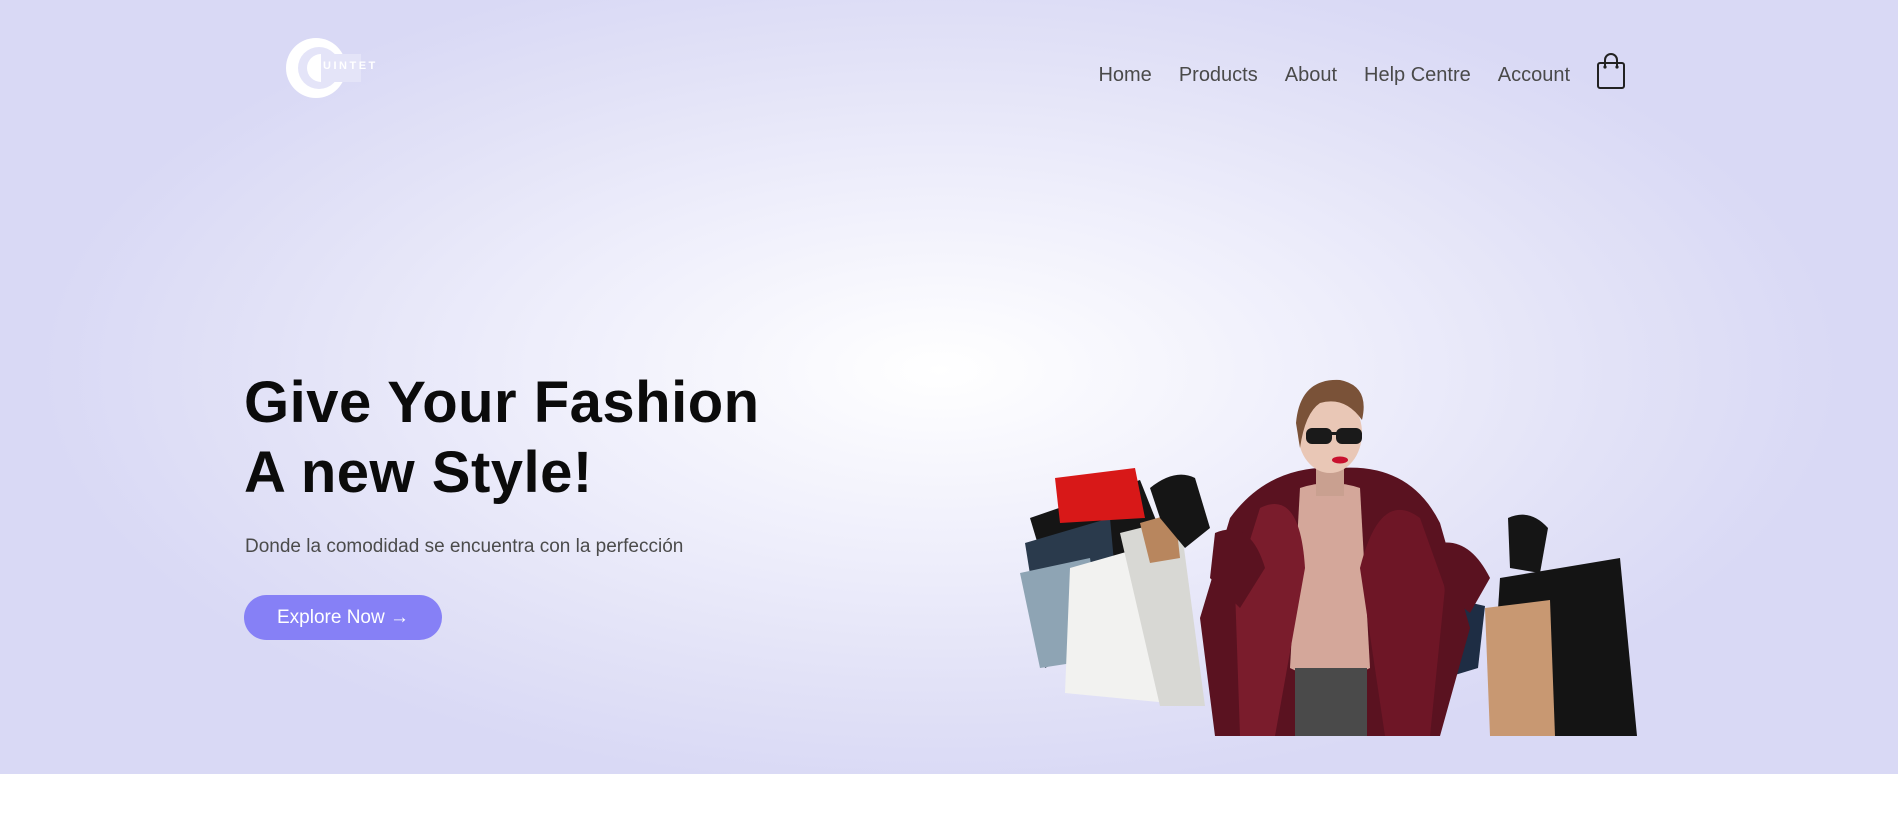 The height and width of the screenshot is (815, 1900). What do you see at coordinates (343, 617) in the screenshot?
I see `explore-now-button: Explore Now →` at bounding box center [343, 617].